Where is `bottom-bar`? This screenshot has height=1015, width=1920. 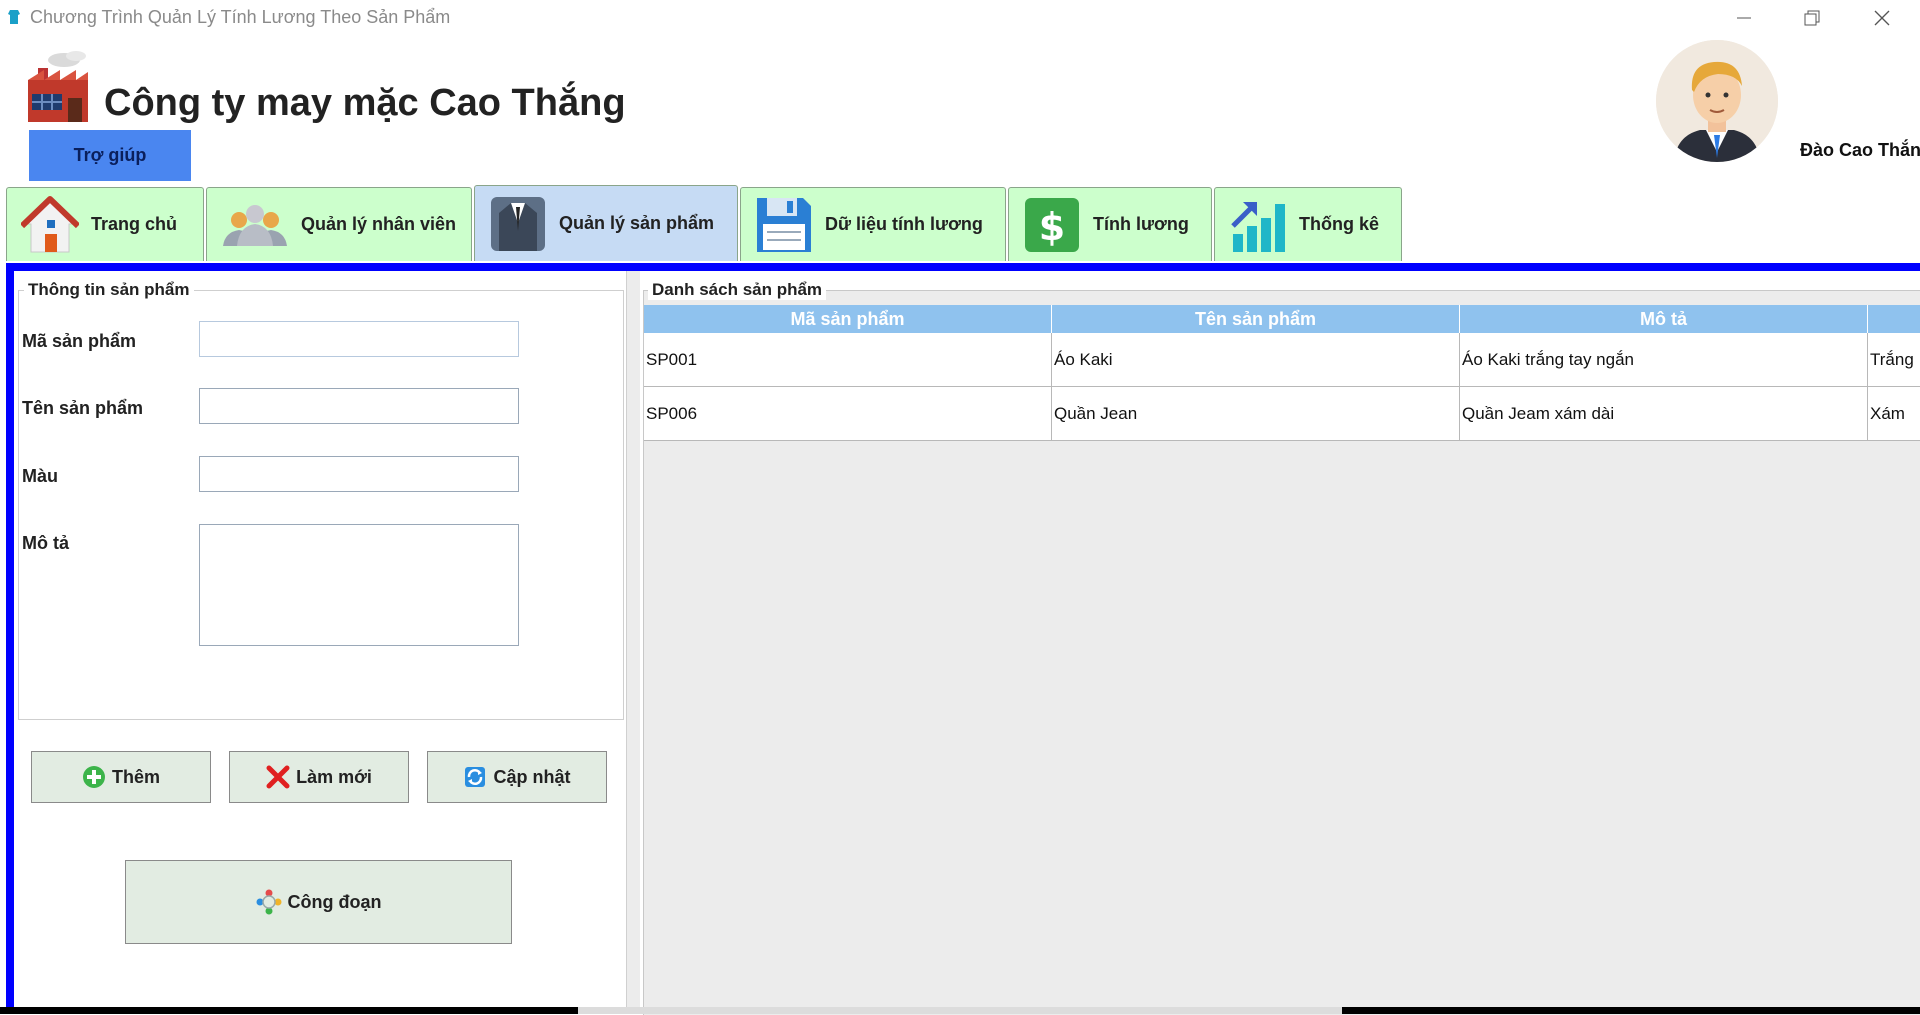 bottom-bar is located at coordinates (960, 1010).